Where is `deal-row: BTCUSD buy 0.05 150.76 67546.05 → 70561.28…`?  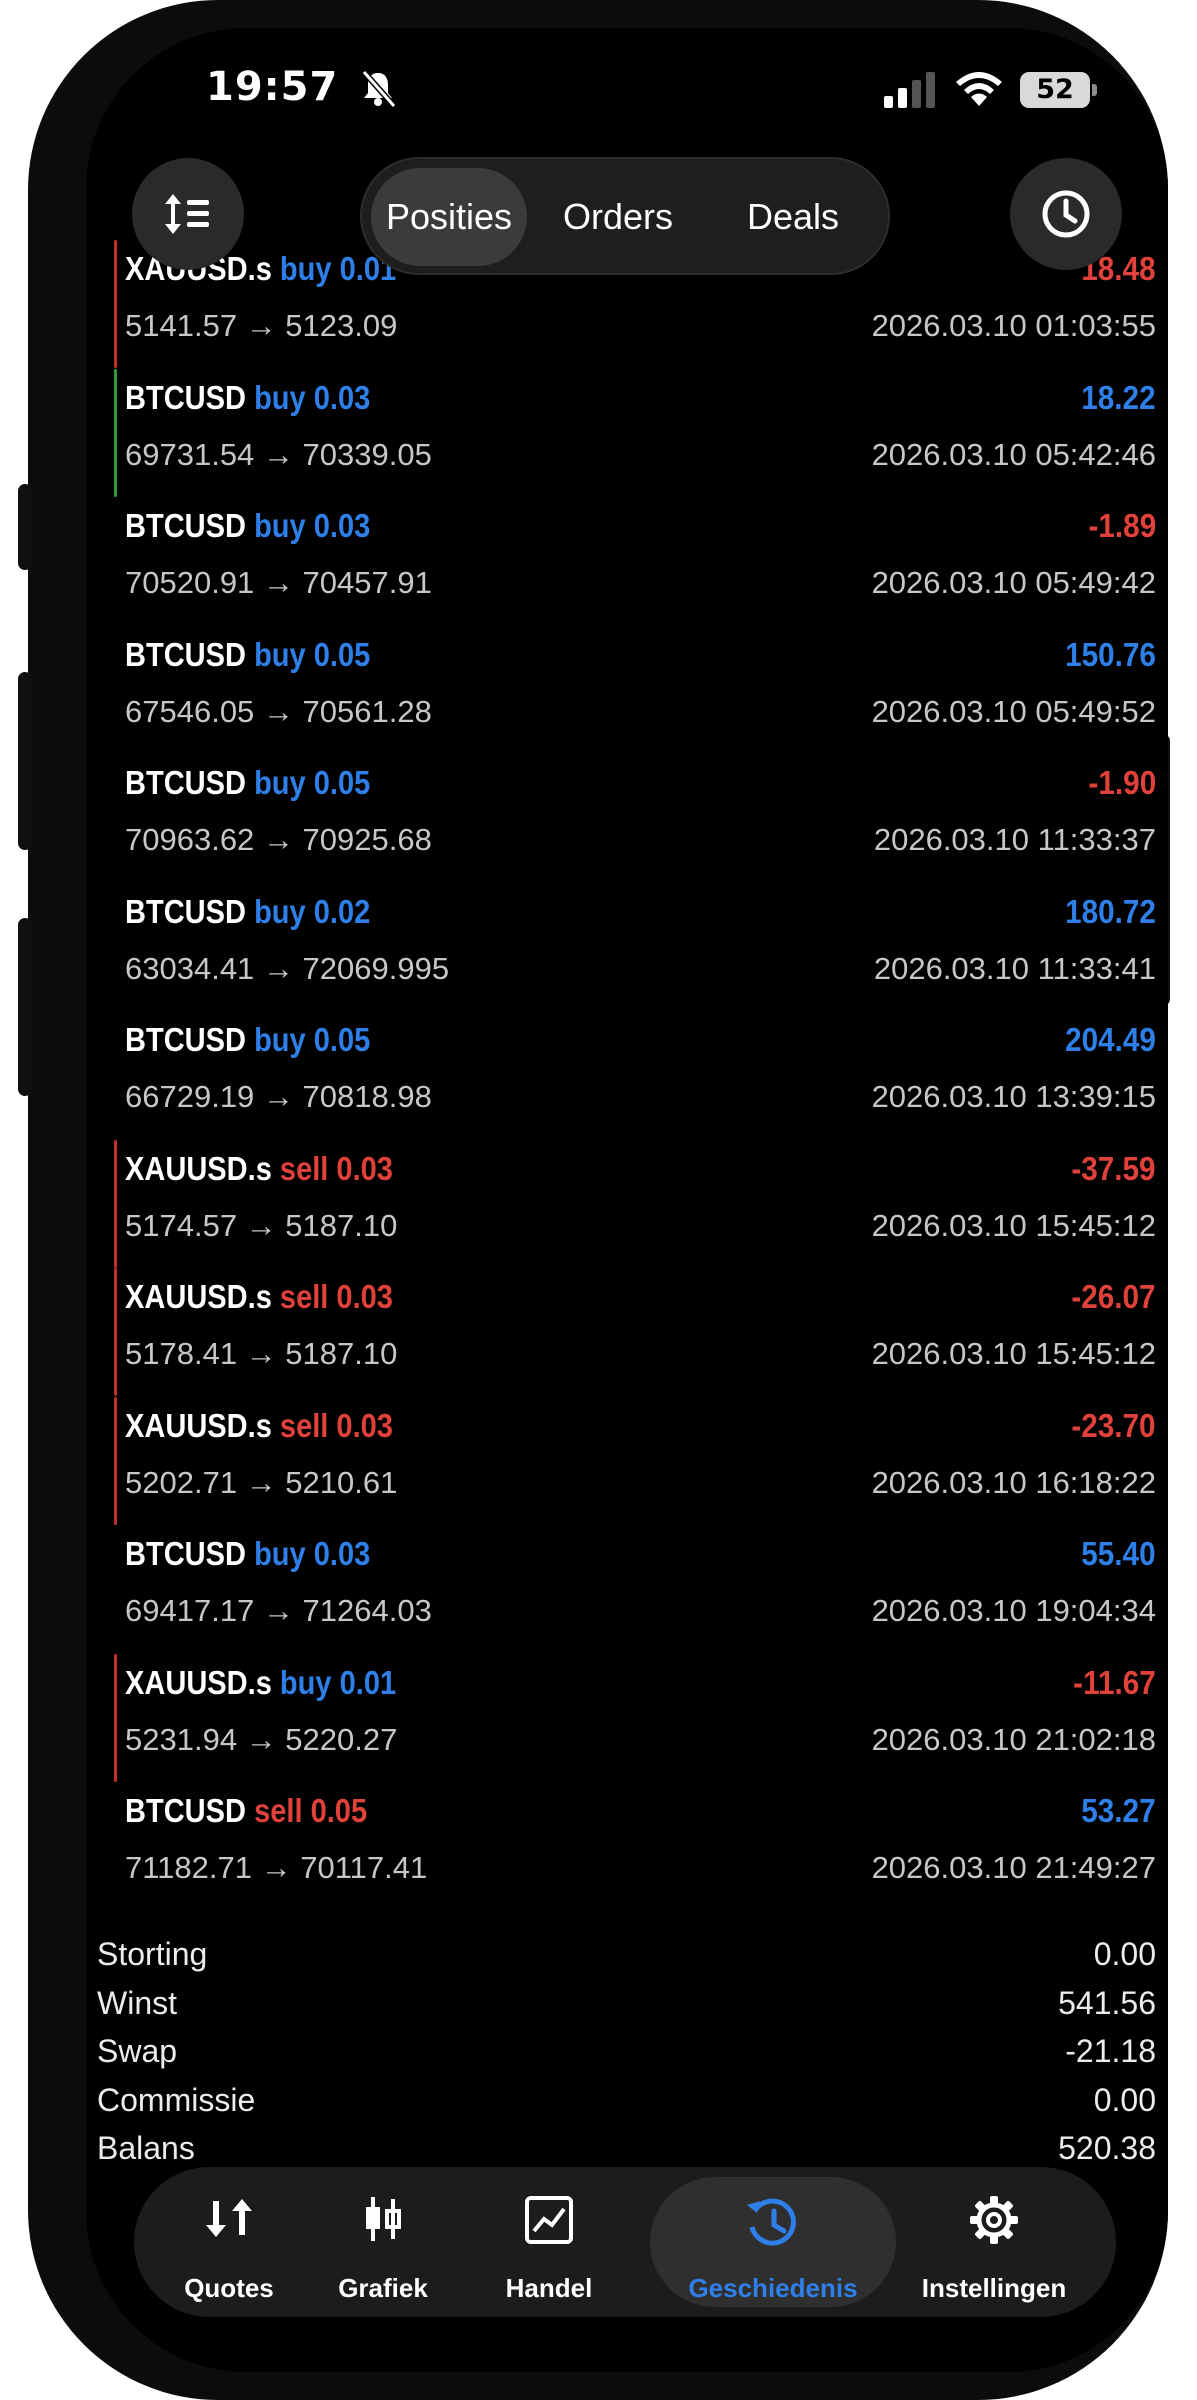
deal-row: BTCUSD buy 0.05 150.76 67546.05 → 70561.28… is located at coordinates (621, 690).